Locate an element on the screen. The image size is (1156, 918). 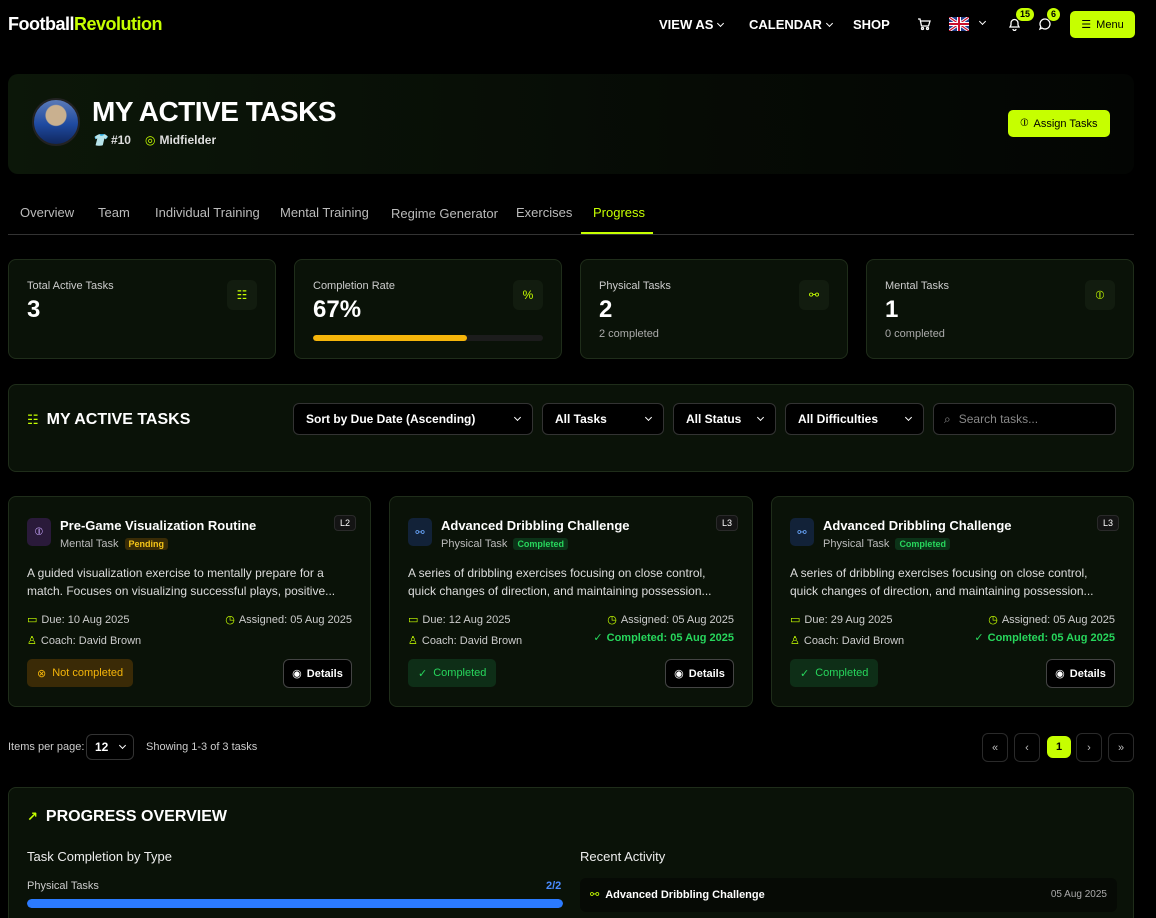
difficulty-filter-select: All Difficulties is located at coordinates (854, 419).